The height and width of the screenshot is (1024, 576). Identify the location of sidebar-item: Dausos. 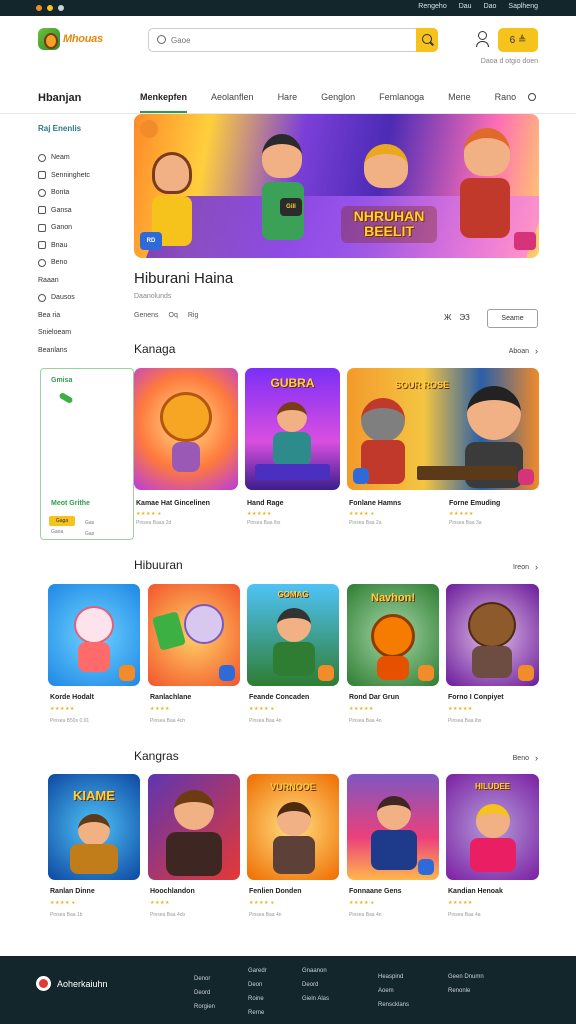
(81, 298).